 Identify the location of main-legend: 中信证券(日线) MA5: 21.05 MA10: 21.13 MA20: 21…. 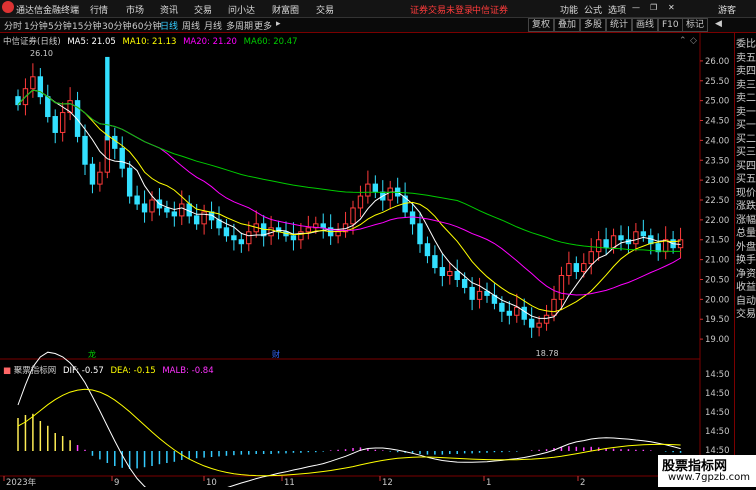
(150, 41).